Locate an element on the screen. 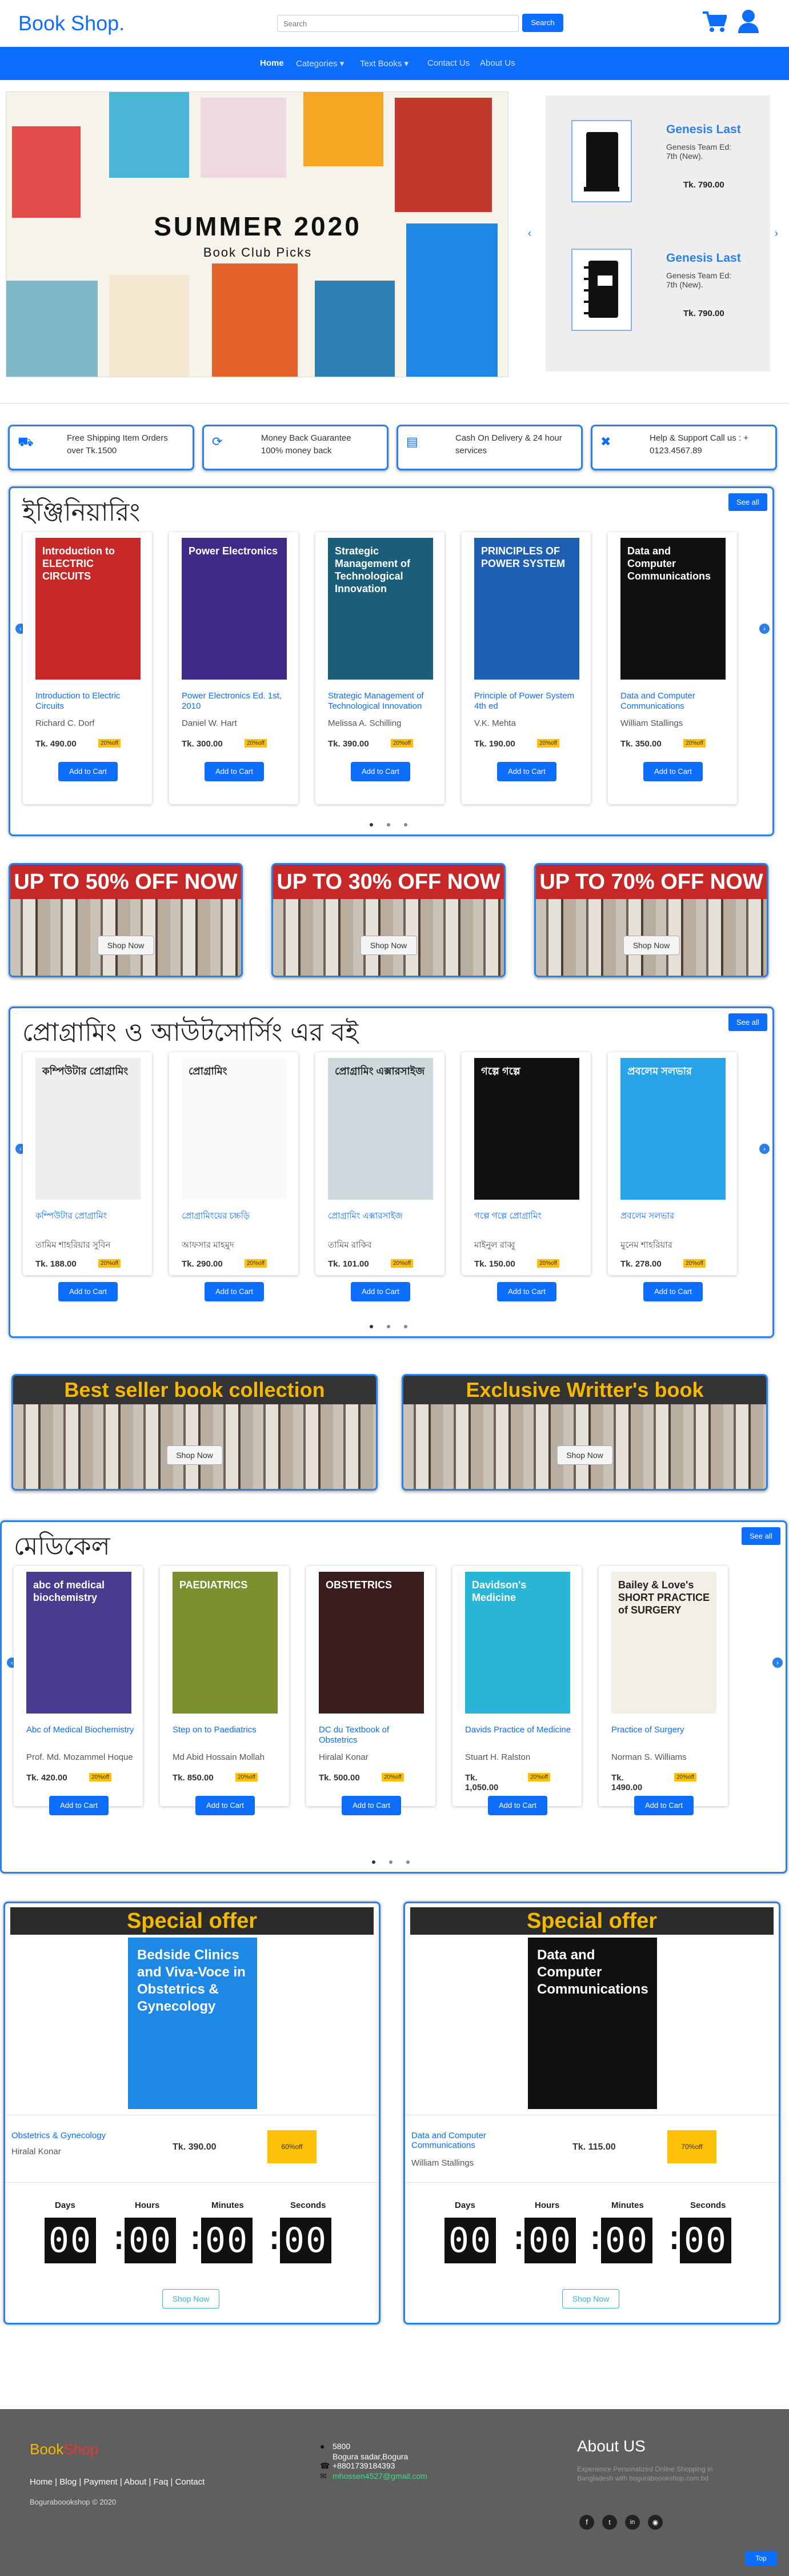 The image size is (789, 2576). side-product-title: Genesis Last is located at coordinates (703, 258).